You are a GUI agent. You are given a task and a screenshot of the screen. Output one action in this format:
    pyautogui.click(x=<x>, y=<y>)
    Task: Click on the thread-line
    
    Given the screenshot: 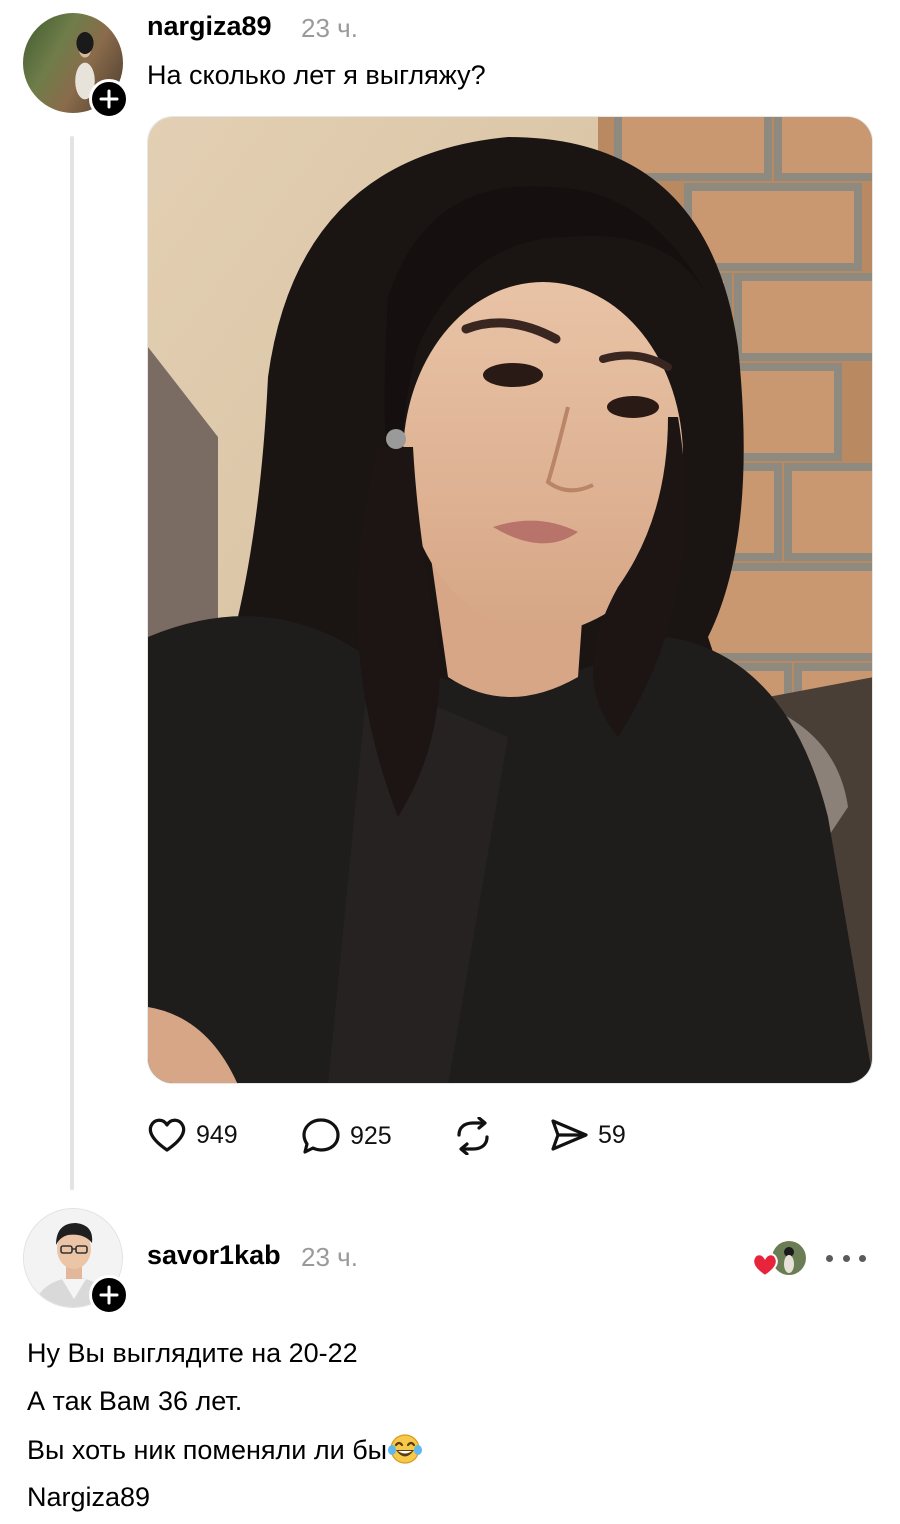 What is the action you would take?
    pyautogui.click(x=72, y=663)
    